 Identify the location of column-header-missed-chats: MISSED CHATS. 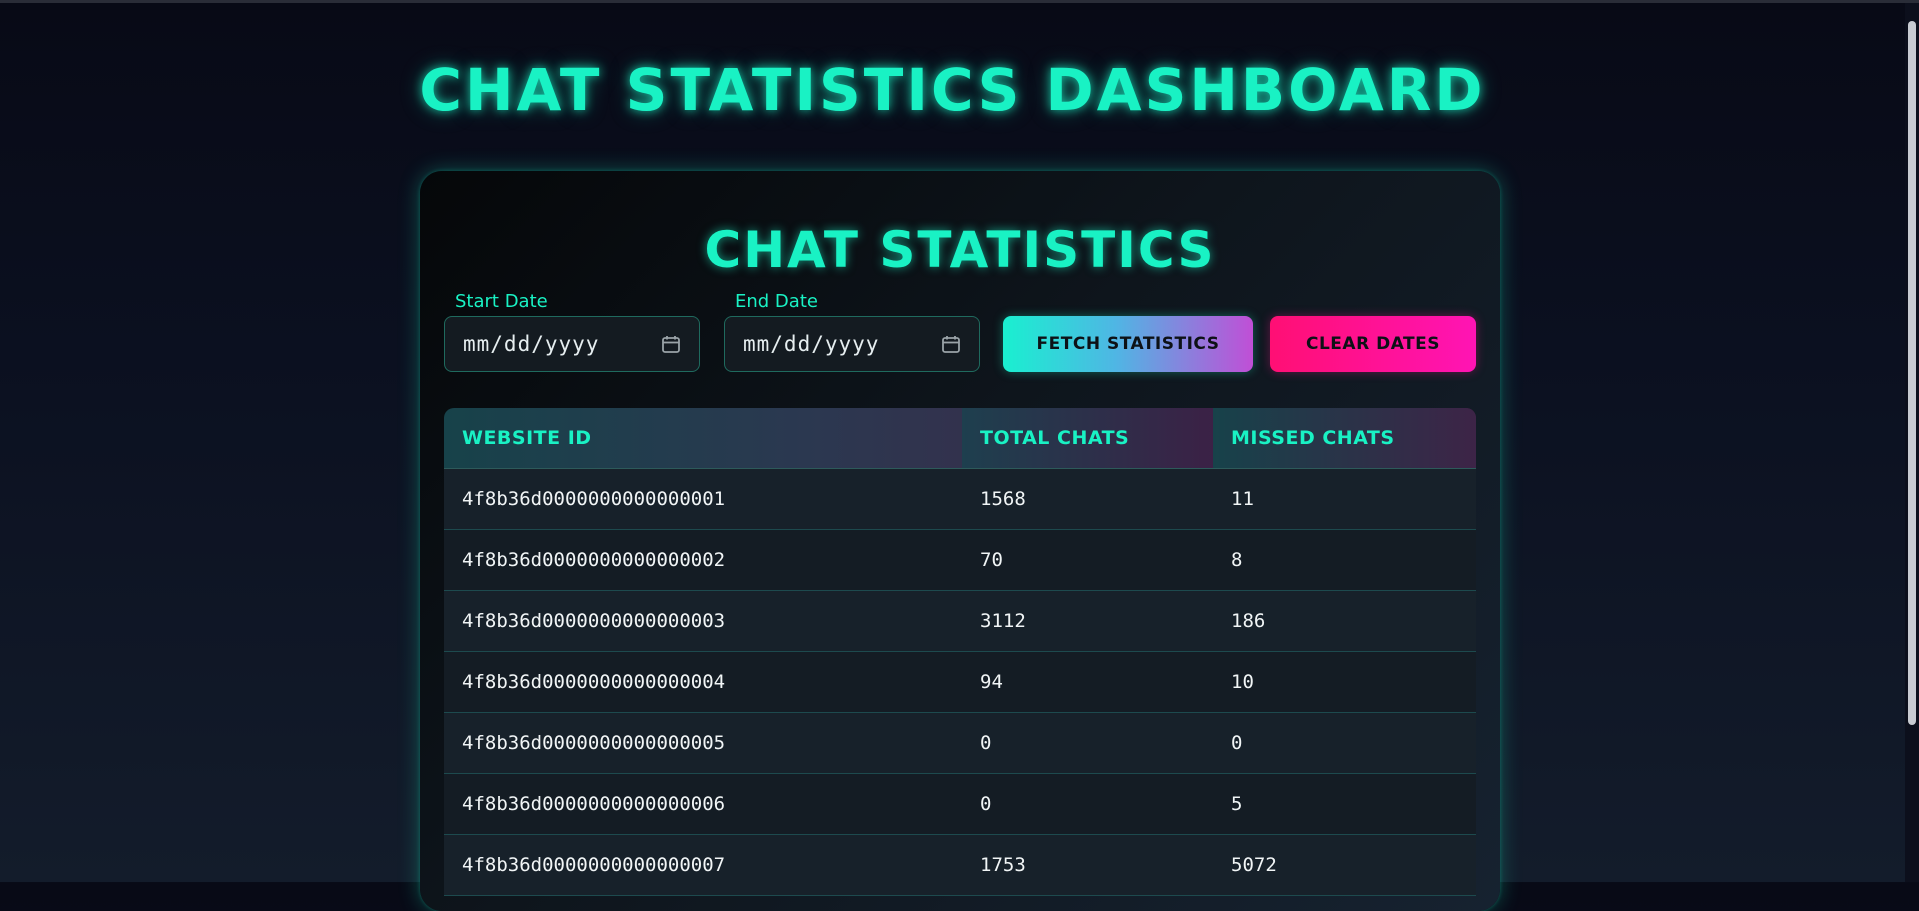
(1344, 438).